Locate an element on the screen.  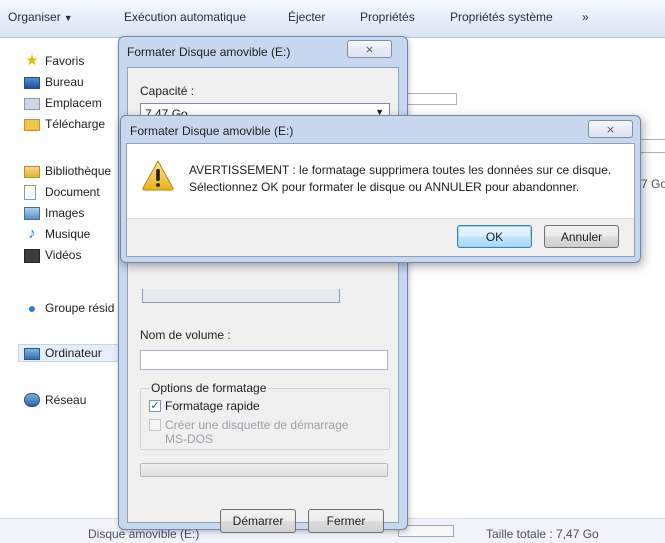
video-icon is located at coordinates (32, 255).